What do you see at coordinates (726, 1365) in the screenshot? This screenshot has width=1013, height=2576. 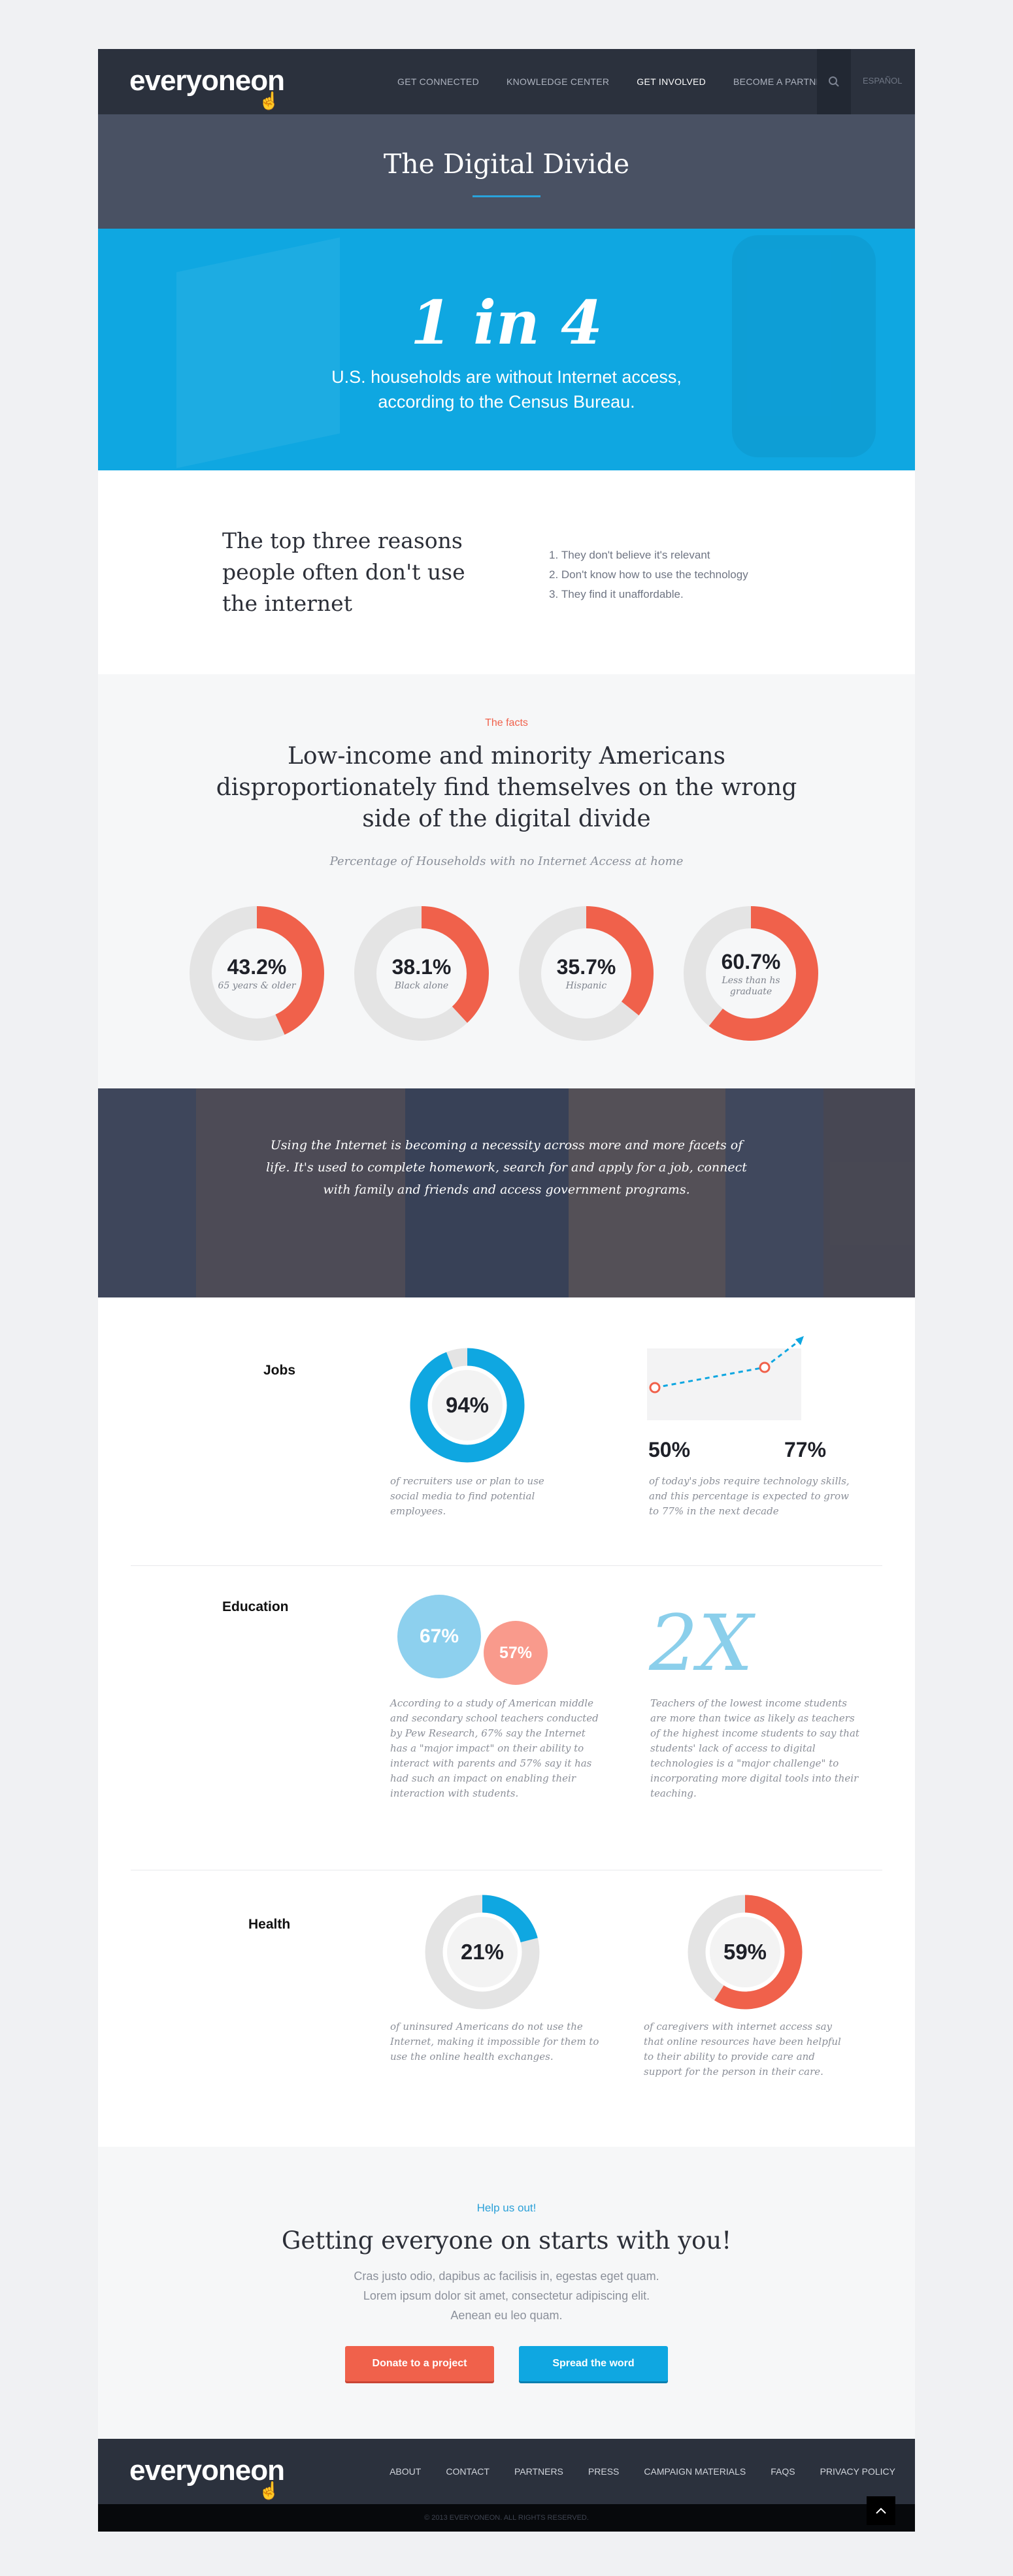 I see `trend-chart` at bounding box center [726, 1365].